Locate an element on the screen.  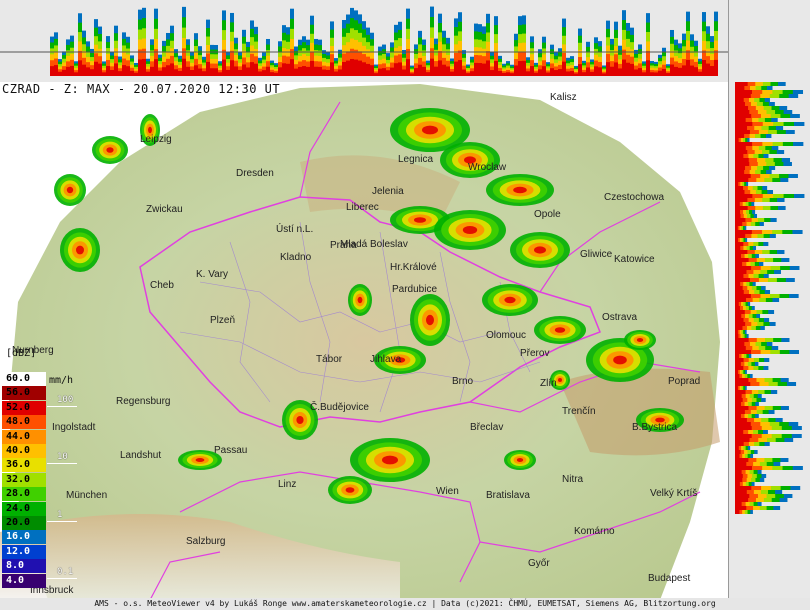
city-label: Passau is located at coordinates (230, 450).